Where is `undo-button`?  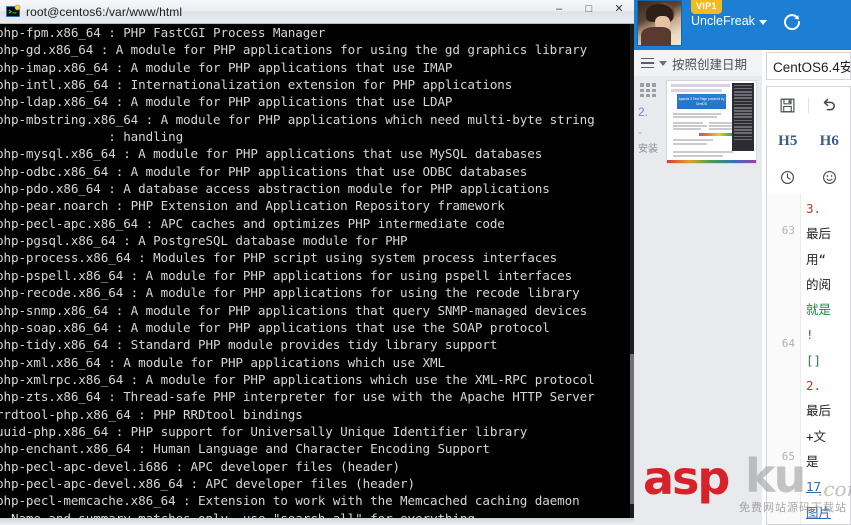 undo-button is located at coordinates (829, 105).